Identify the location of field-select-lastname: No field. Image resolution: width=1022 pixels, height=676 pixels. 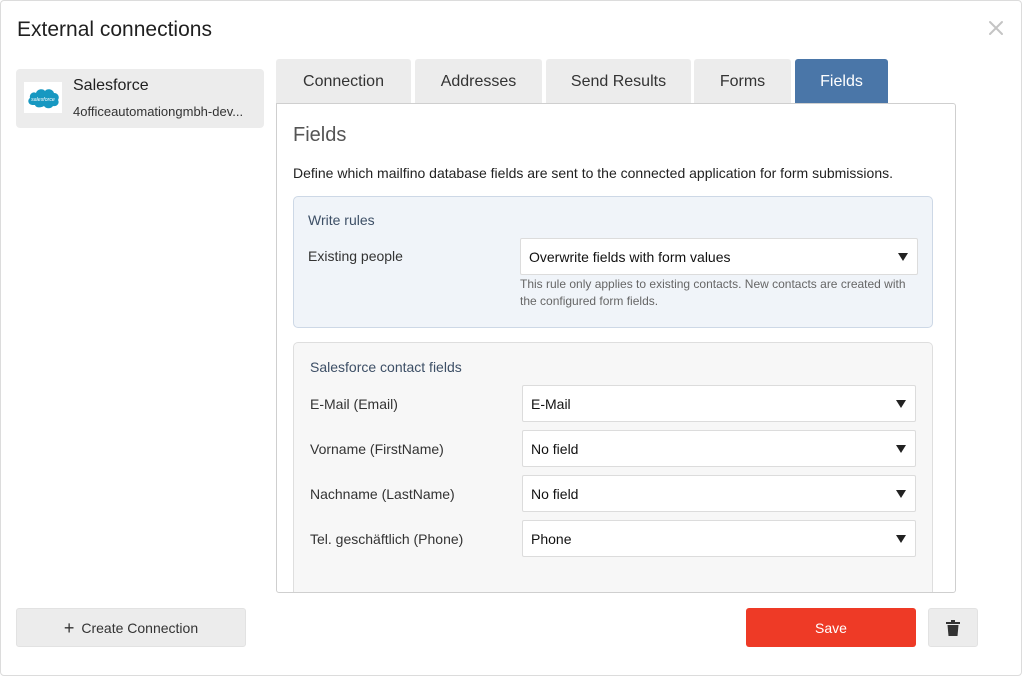
(719, 493).